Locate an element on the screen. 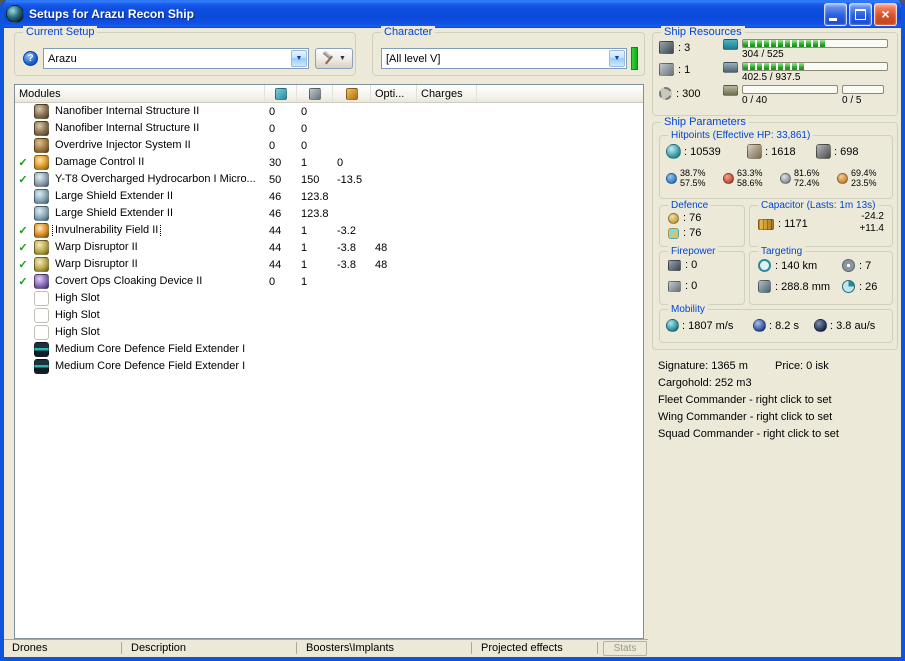 The width and height of the screenshot is (905, 661). titlebar: Setups for Arazu Recon Ship × is located at coordinates (452, 14).